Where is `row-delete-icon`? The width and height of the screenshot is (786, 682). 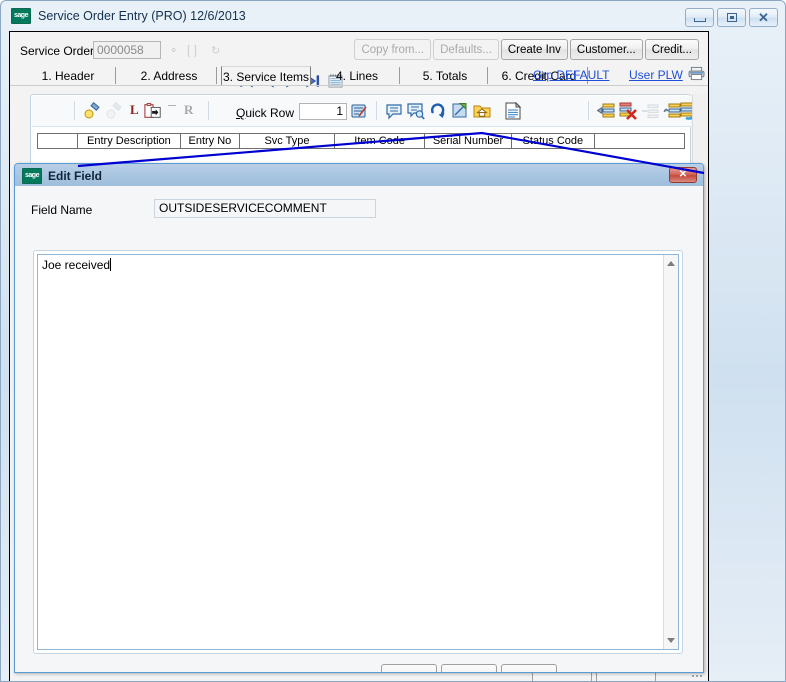 row-delete-icon is located at coordinates (628, 111).